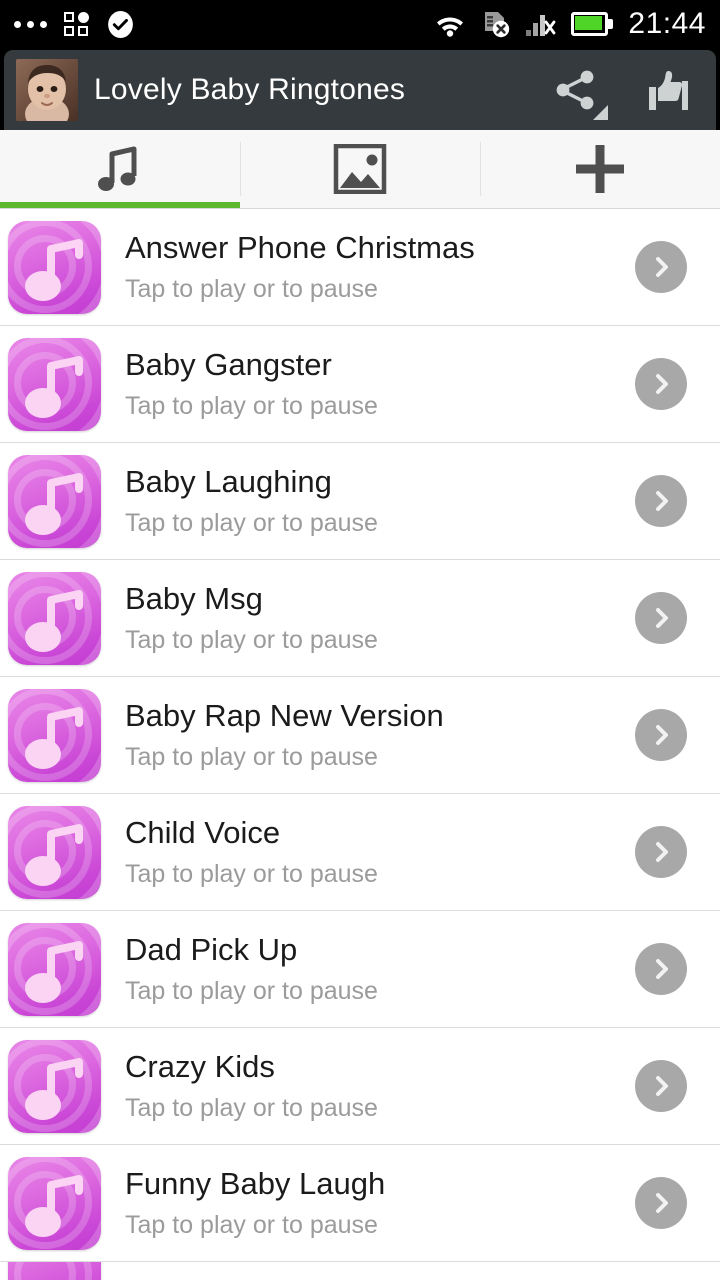  I want to click on tab-ringtones, so click(120, 169).